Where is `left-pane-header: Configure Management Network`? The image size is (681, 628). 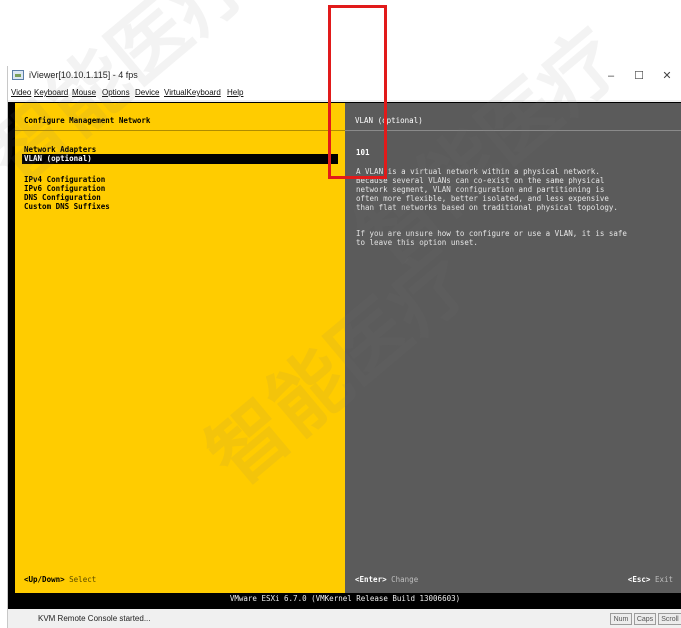
left-pane-header: Configure Management Network is located at coordinates (87, 120).